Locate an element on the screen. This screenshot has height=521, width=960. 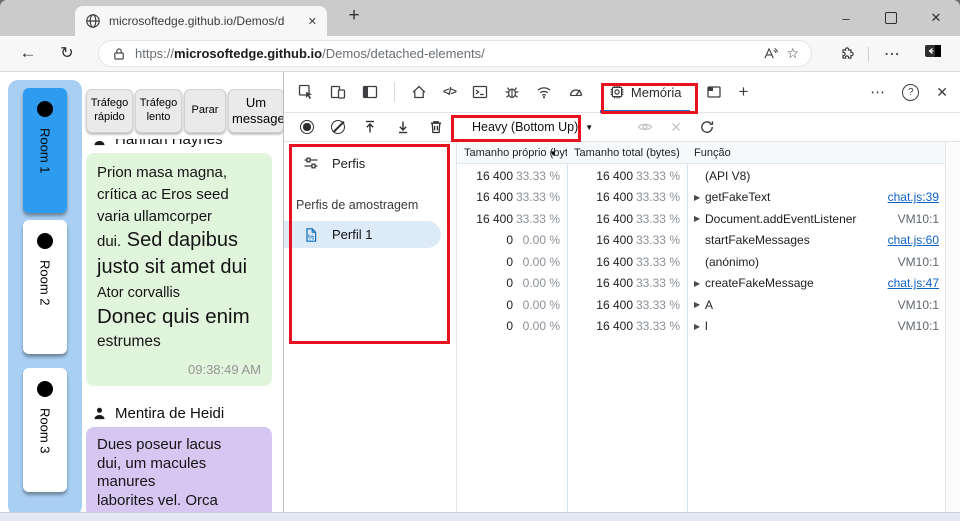
sidebar-toggle-icon is located at coordinates (933, 51).